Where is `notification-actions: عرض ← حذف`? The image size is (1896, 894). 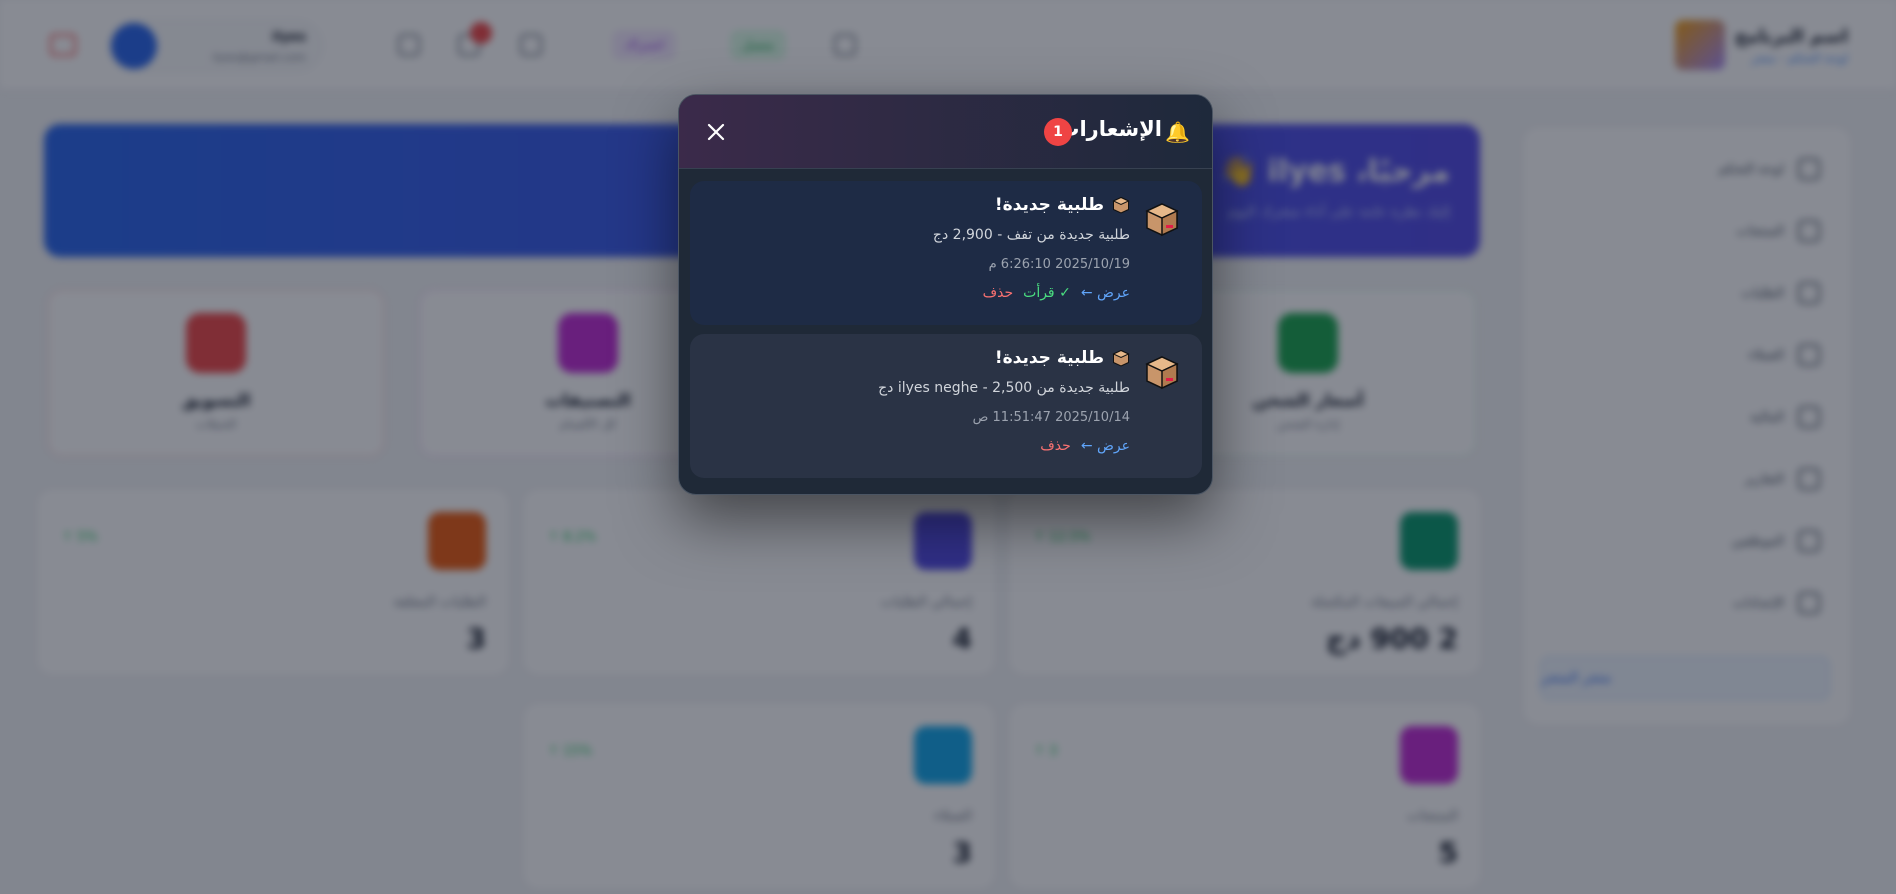
notification-actions: عرض ← حذف is located at coordinates (1085, 446).